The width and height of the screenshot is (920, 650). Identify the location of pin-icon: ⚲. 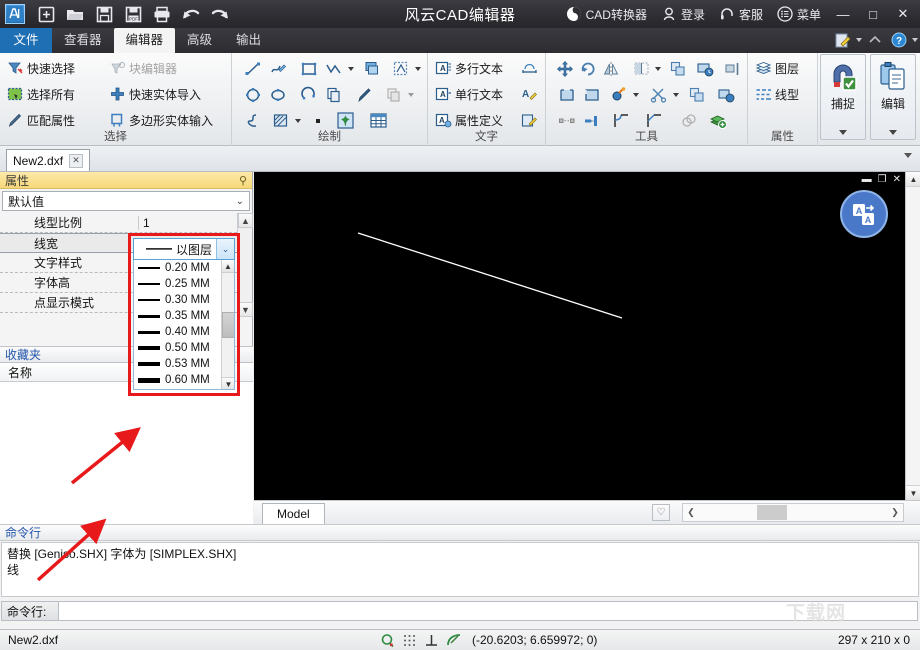
(243, 180).